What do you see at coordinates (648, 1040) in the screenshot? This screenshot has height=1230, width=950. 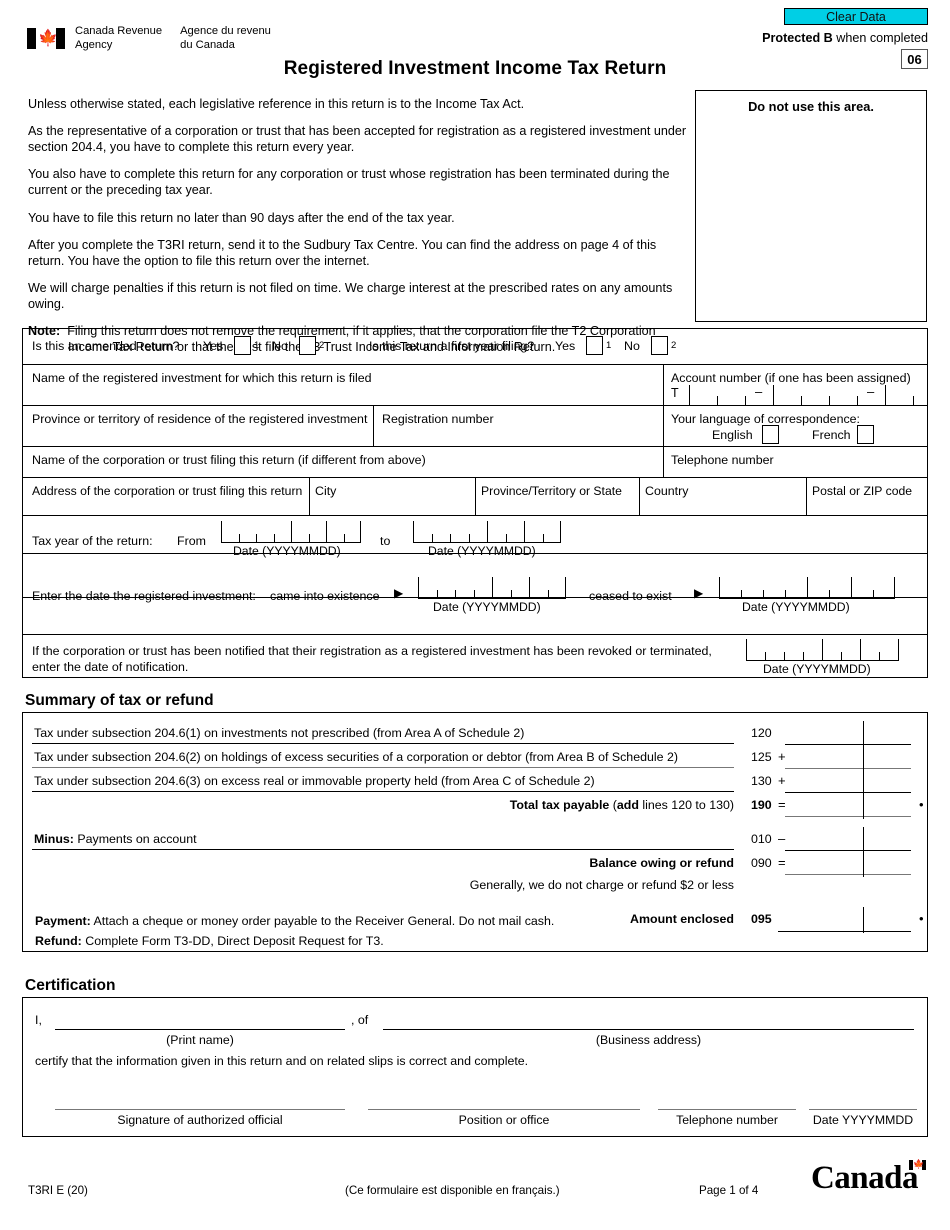 I see `business-address-caption: (Business address)` at bounding box center [648, 1040].